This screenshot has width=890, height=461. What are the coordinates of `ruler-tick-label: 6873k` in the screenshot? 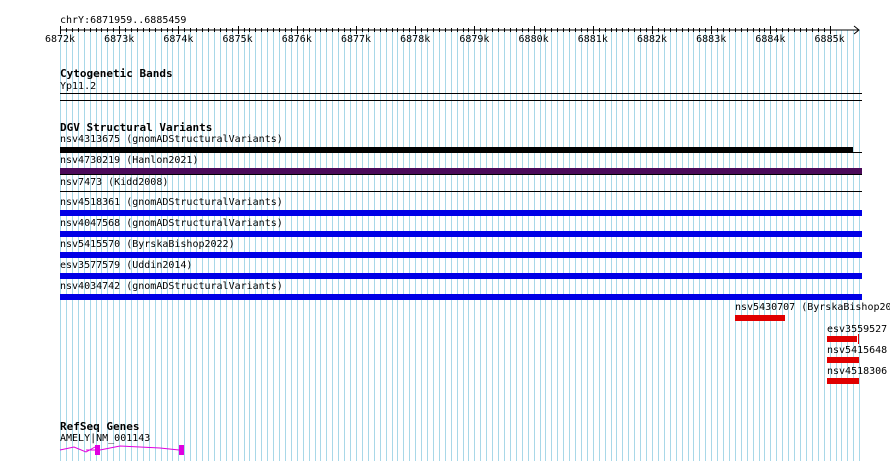 It's located at (119, 39).